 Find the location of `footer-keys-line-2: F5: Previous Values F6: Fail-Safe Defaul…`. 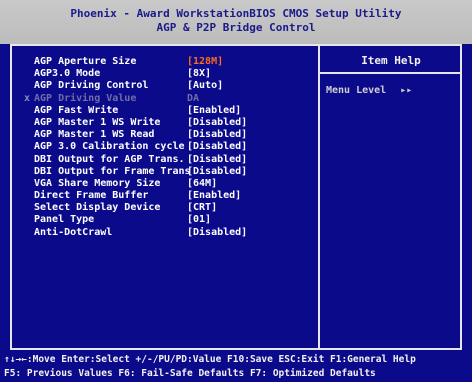

footer-keys-line-2: F5: Previous Values F6: Fail-Safe Defaul… is located at coordinates (190, 373).